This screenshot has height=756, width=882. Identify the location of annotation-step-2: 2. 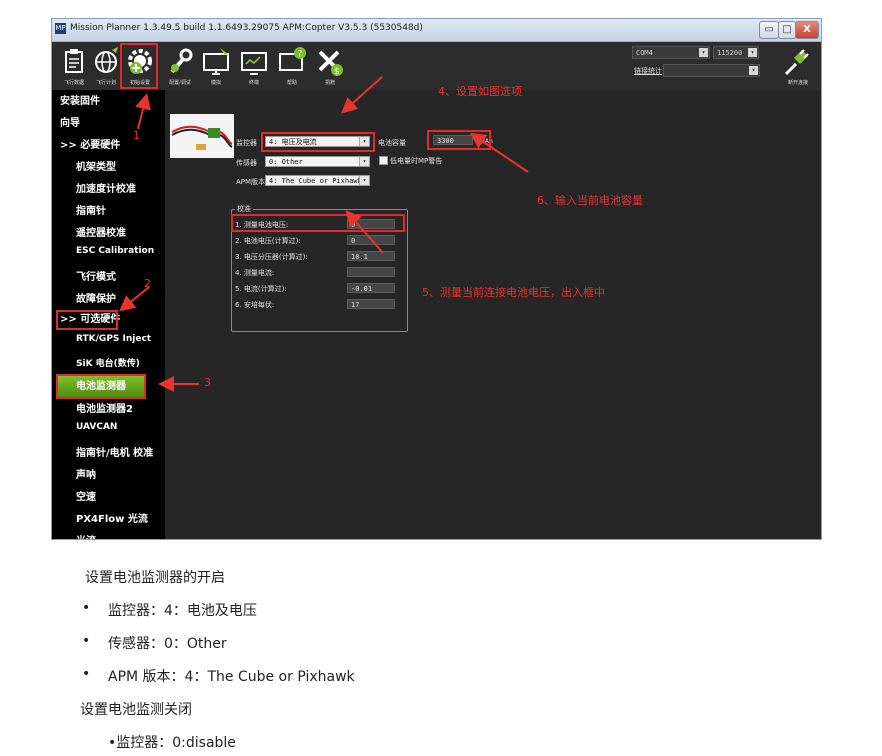
(147, 283).